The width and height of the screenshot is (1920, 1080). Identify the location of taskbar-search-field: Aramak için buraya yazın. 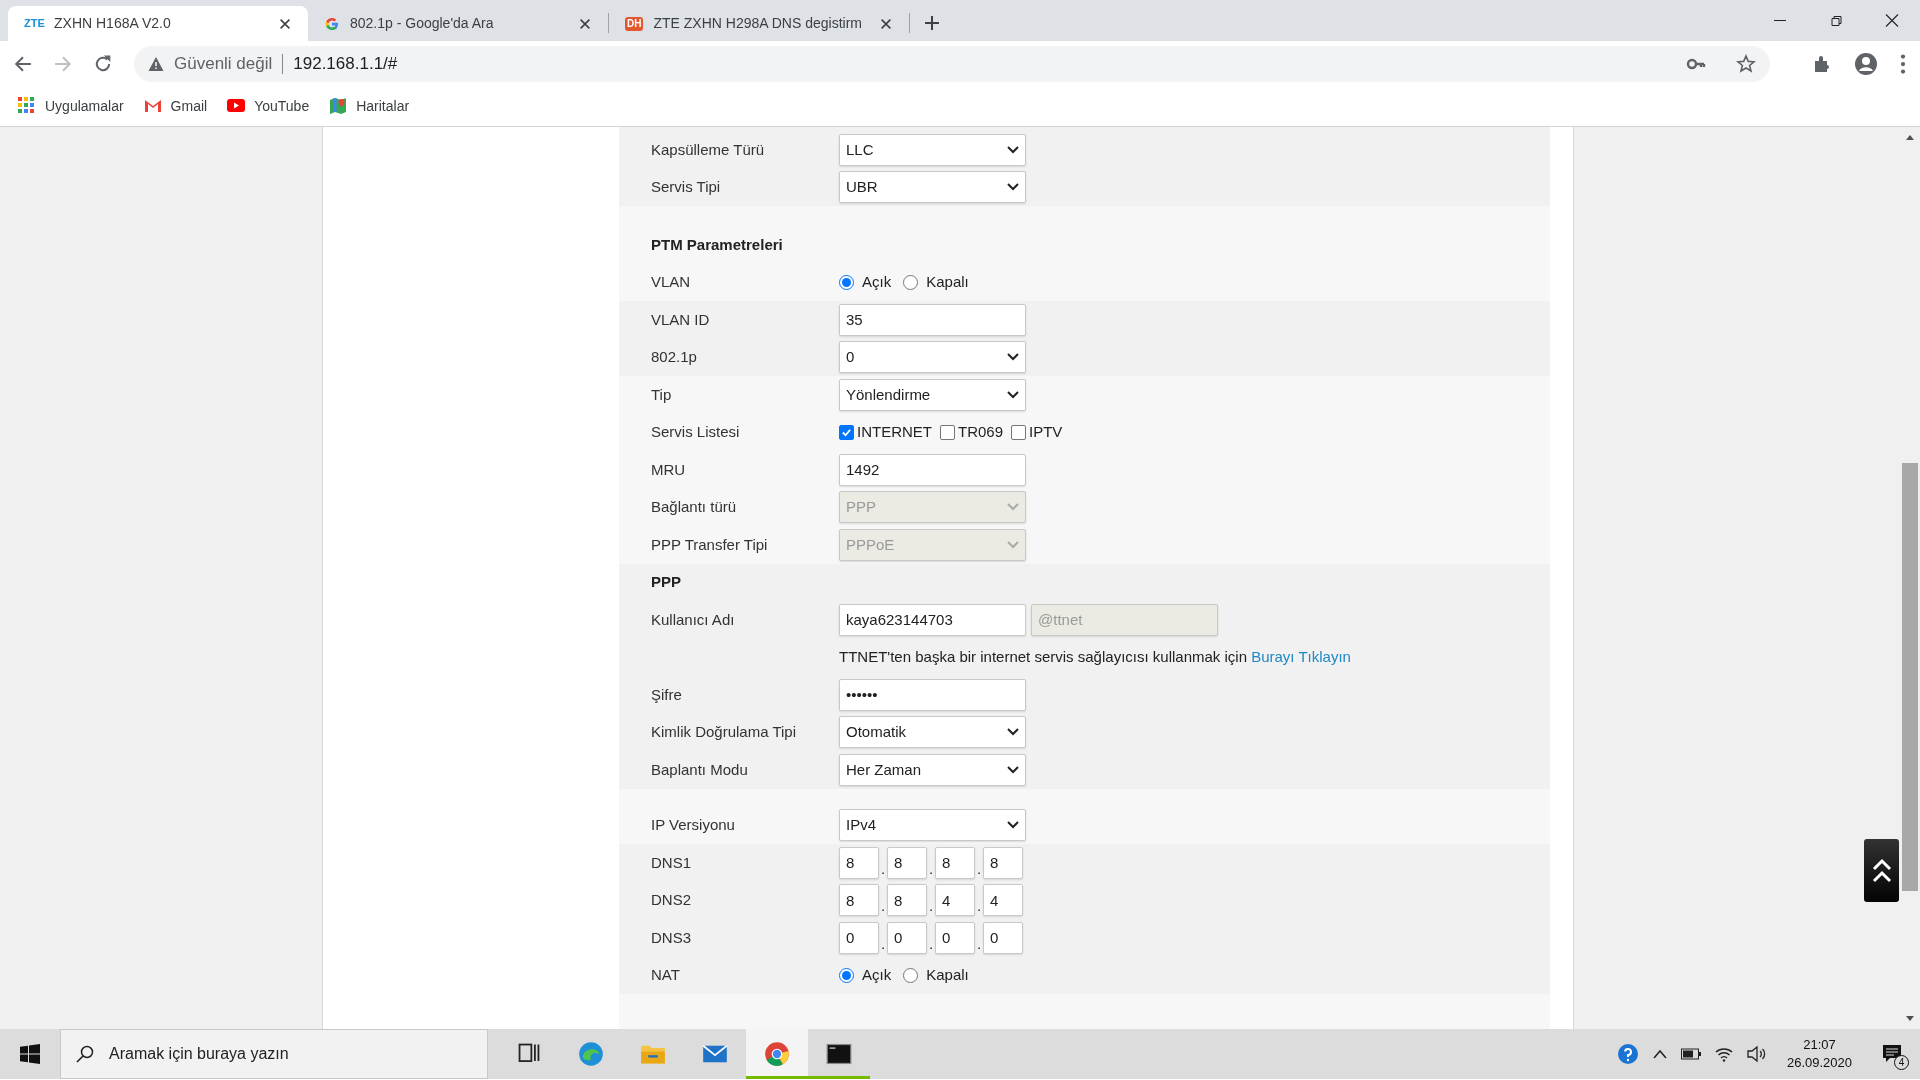
(274, 1054).